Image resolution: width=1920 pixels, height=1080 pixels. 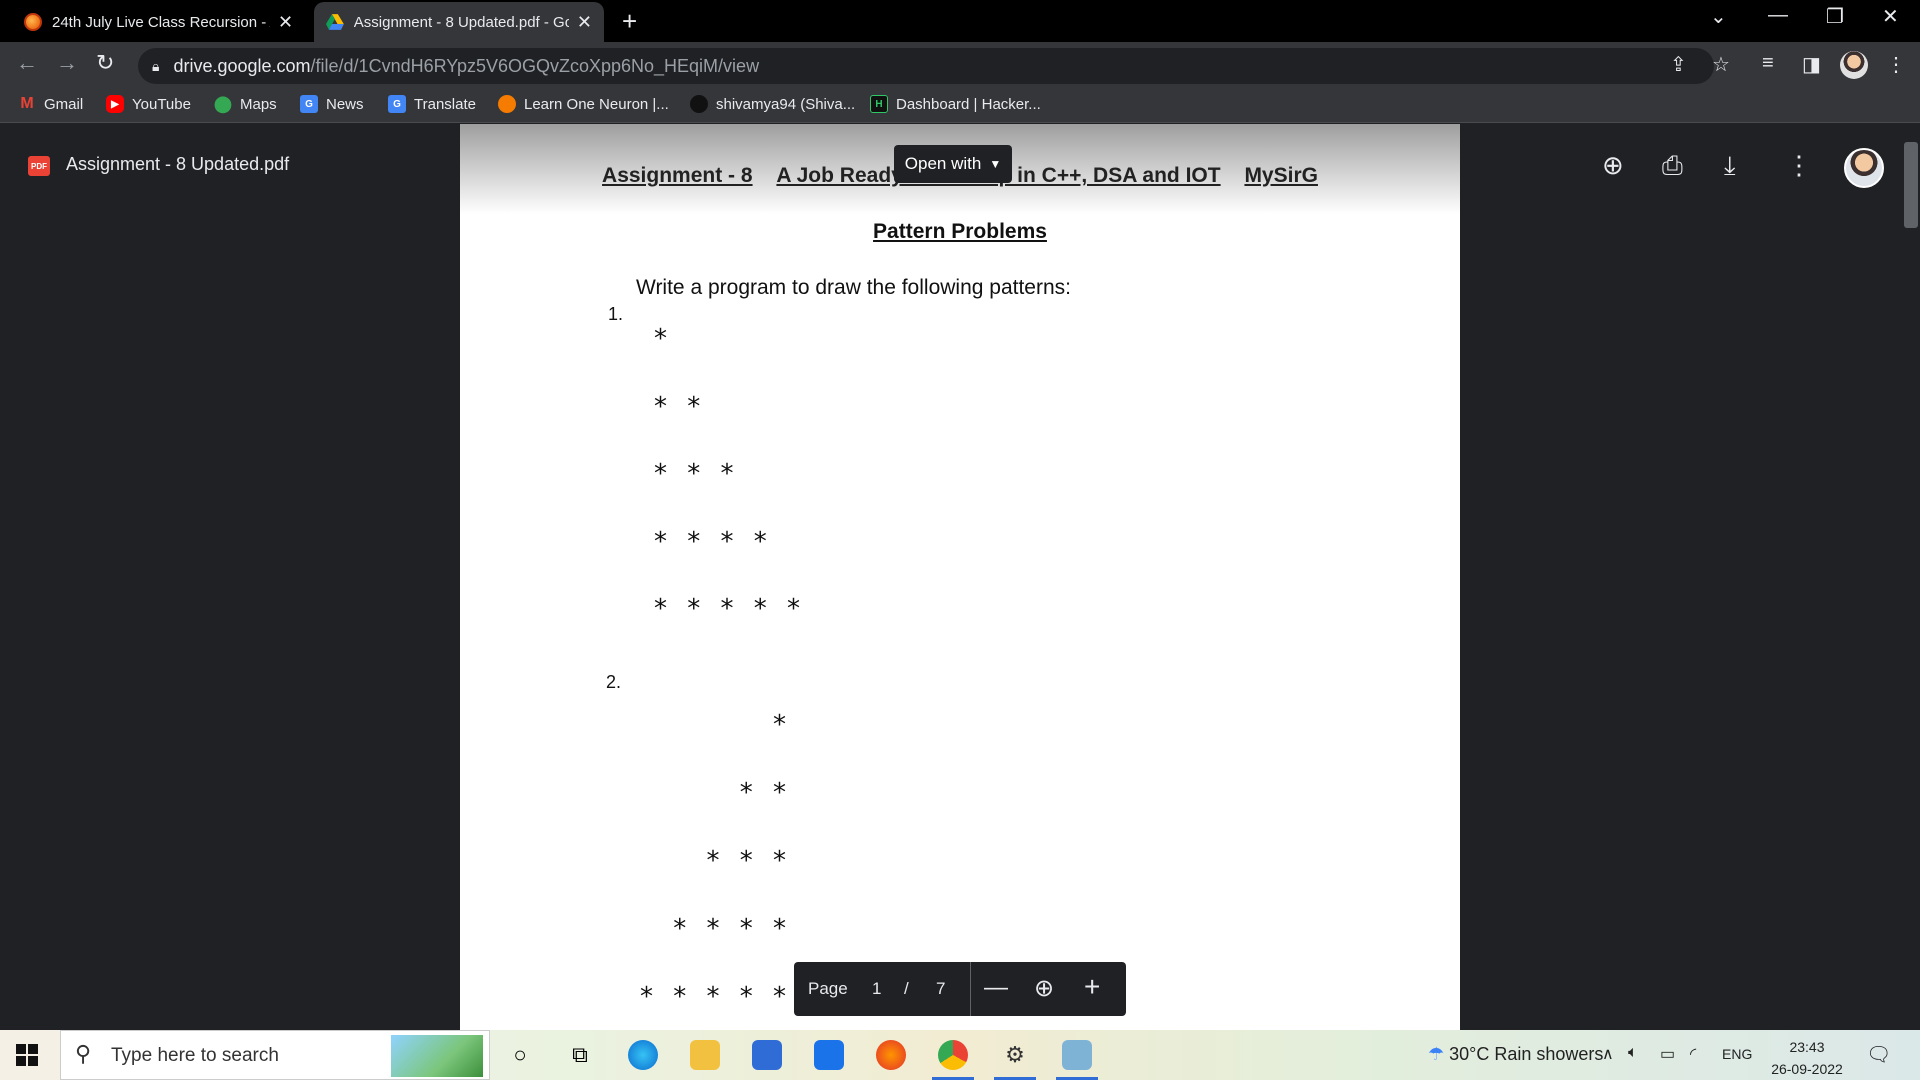 What do you see at coordinates (1864, 168) in the screenshot?
I see `account-avatar` at bounding box center [1864, 168].